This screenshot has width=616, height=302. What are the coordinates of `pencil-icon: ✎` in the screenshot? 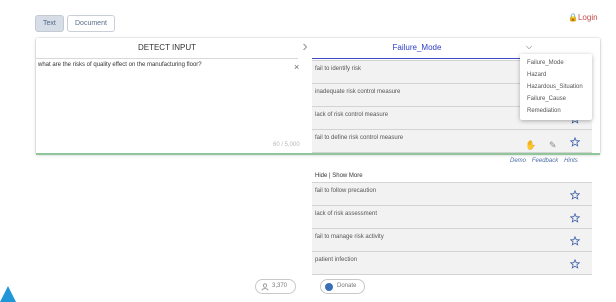 It's located at (553, 145).